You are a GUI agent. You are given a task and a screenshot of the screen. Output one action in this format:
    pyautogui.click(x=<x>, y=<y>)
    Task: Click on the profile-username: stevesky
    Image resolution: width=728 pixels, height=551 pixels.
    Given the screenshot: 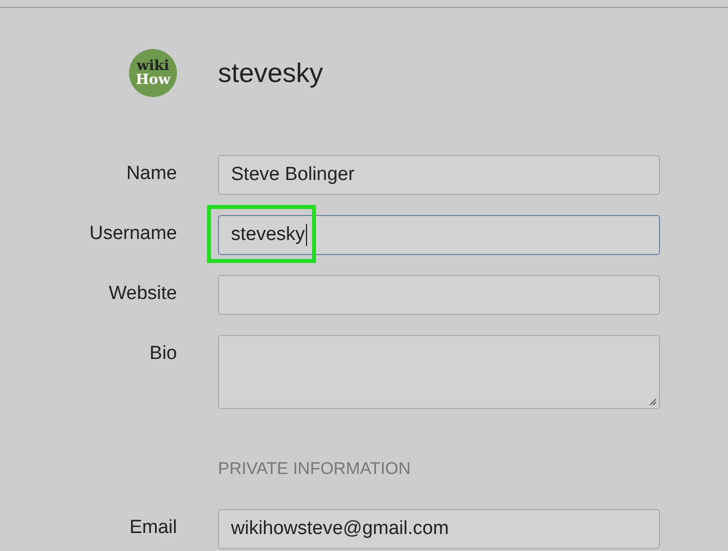 What is the action you would take?
    pyautogui.click(x=271, y=73)
    